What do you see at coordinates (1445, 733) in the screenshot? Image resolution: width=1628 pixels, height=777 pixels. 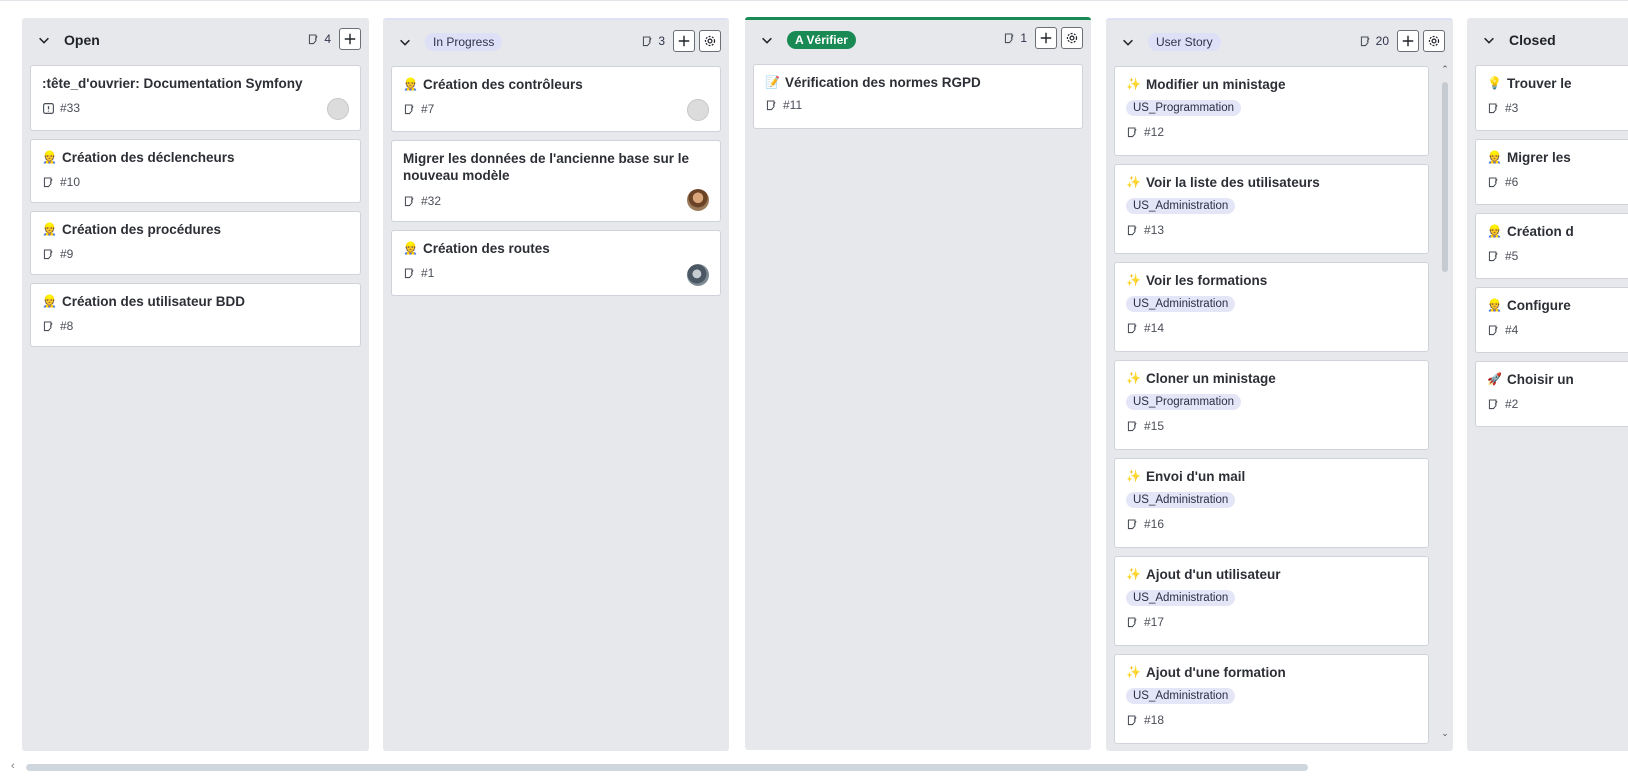 I see `scroll-down-icon: ⌄` at bounding box center [1445, 733].